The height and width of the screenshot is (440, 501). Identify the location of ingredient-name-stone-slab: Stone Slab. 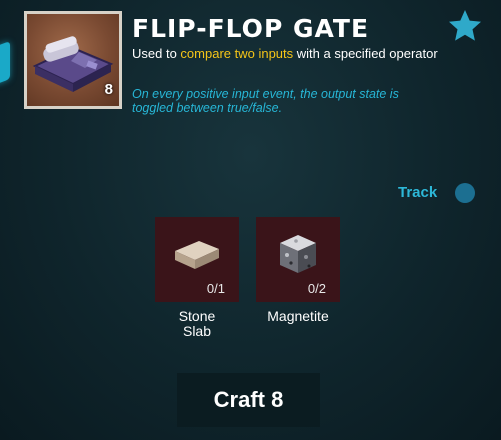
(197, 324).